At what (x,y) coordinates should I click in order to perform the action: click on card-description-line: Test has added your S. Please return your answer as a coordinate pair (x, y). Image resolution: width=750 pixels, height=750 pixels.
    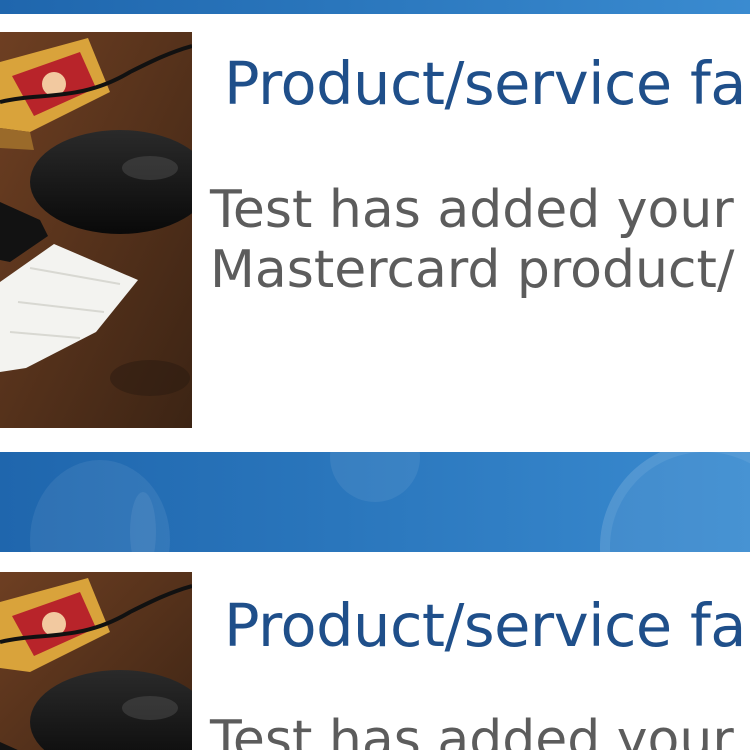
    Looking at the image, I should click on (480, 210).